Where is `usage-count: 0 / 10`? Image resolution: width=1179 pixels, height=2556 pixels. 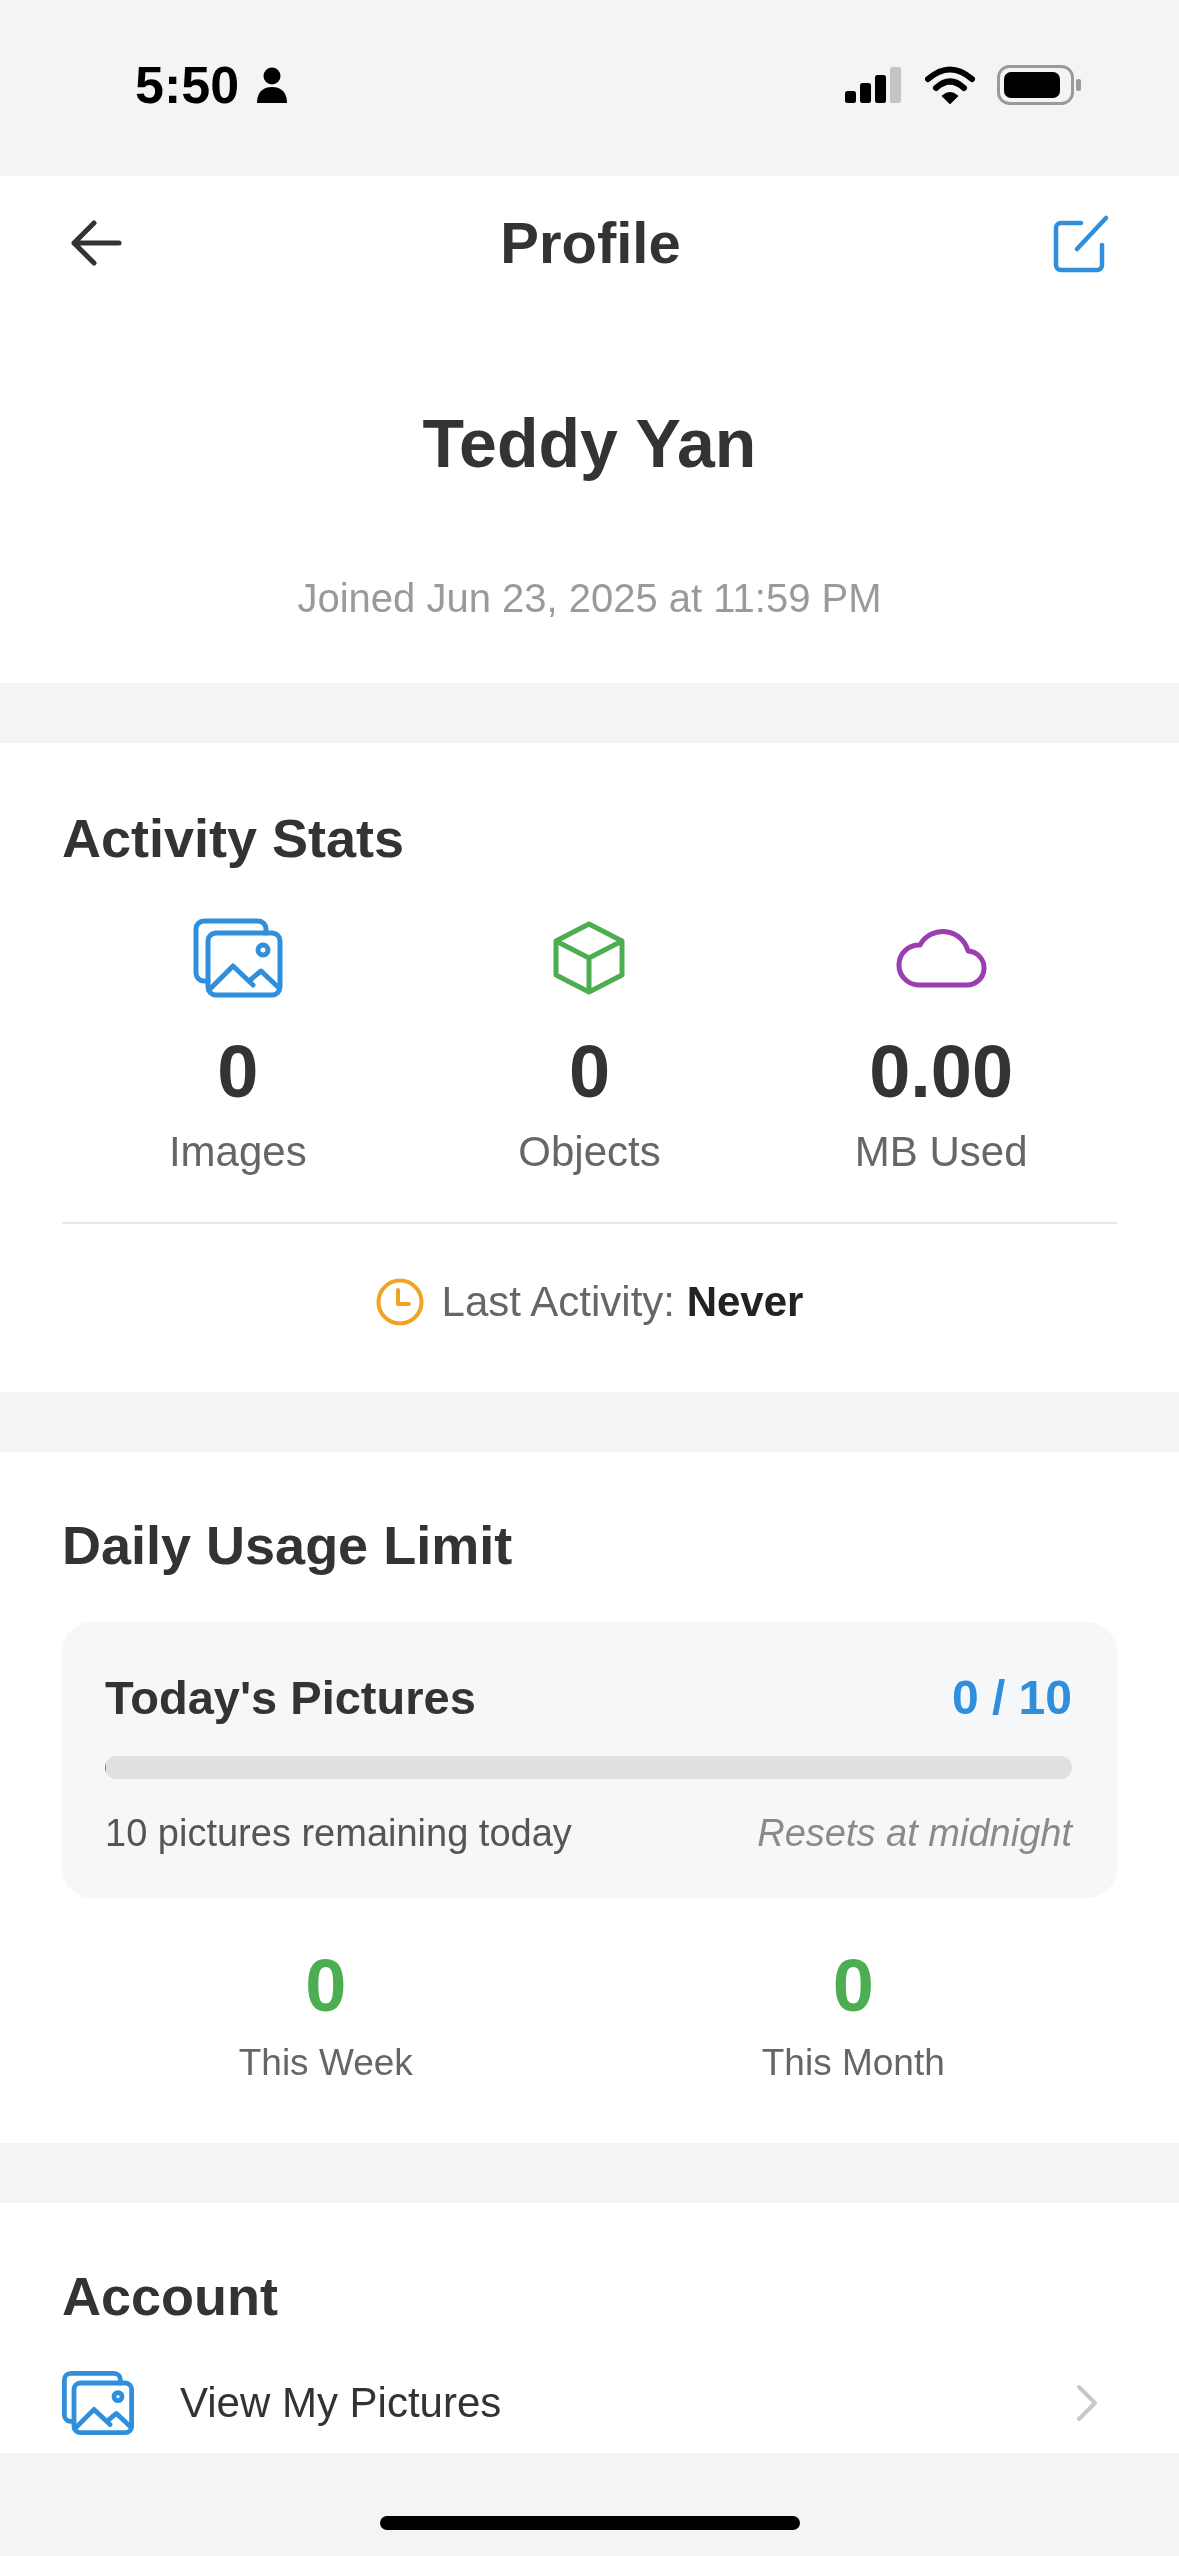
usage-count: 0 / 10 is located at coordinates (1011, 1697).